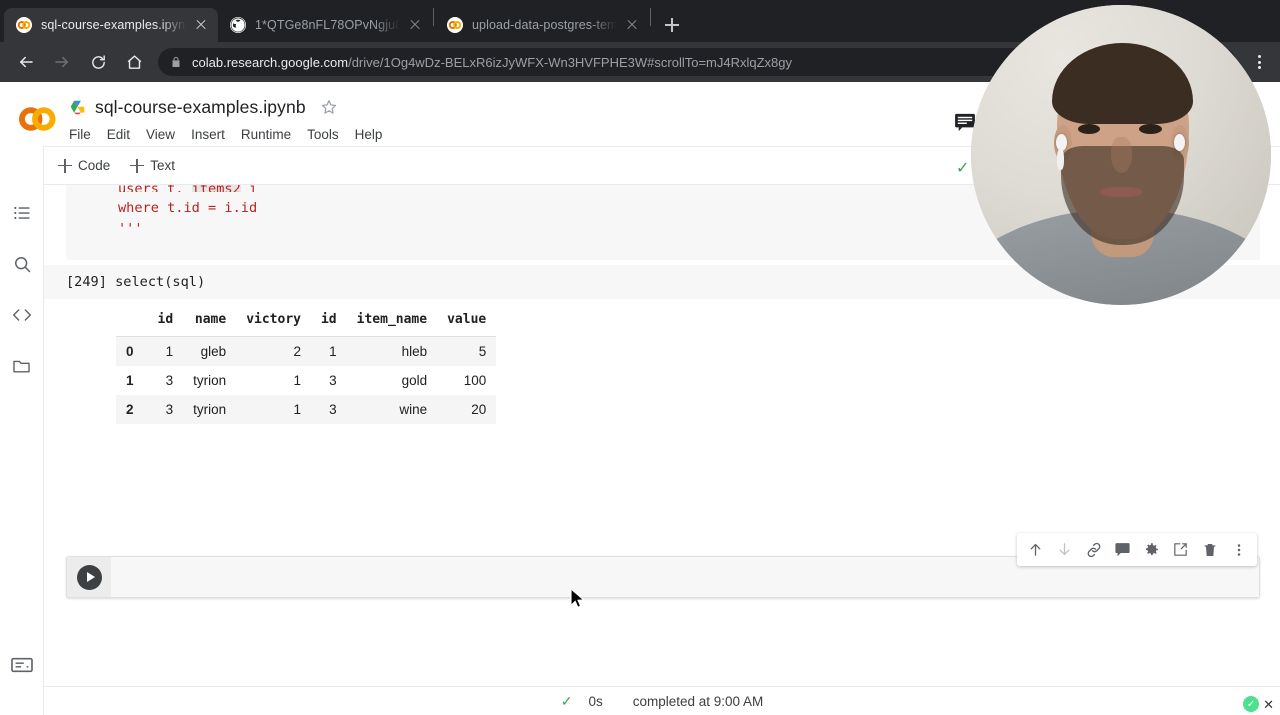 The image size is (1280, 715). I want to click on colab-icon, so click(455, 25).